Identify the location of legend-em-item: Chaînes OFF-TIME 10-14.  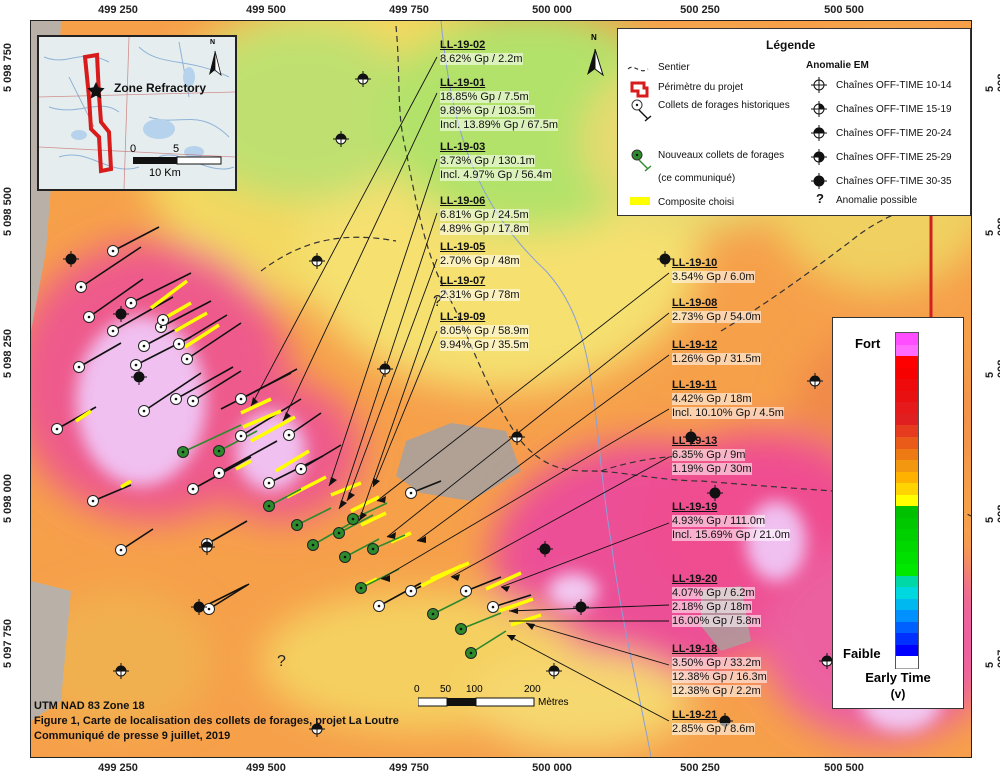
(894, 85).